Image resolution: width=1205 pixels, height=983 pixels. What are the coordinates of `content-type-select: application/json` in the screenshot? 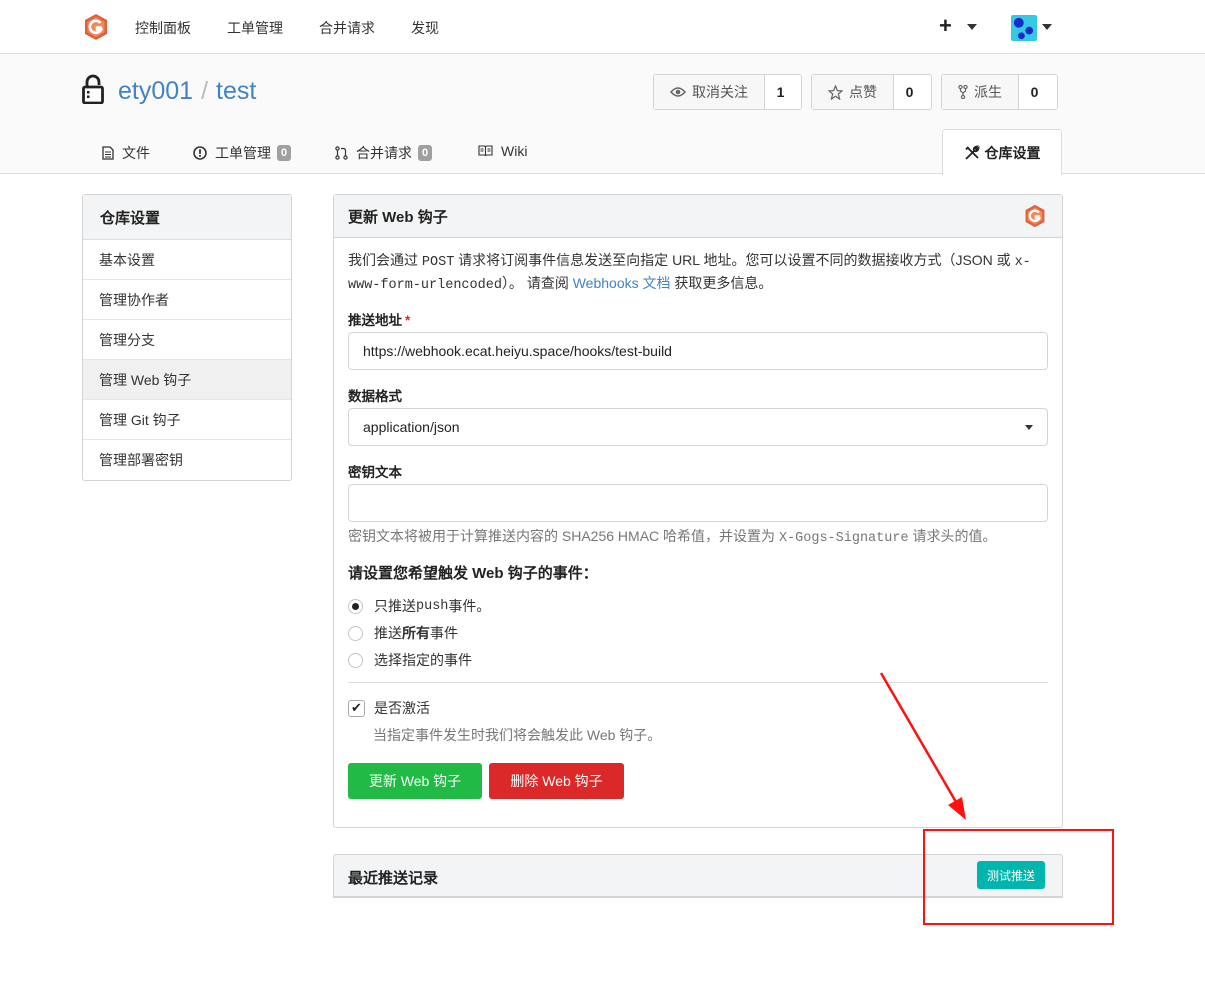 It's located at (698, 427).